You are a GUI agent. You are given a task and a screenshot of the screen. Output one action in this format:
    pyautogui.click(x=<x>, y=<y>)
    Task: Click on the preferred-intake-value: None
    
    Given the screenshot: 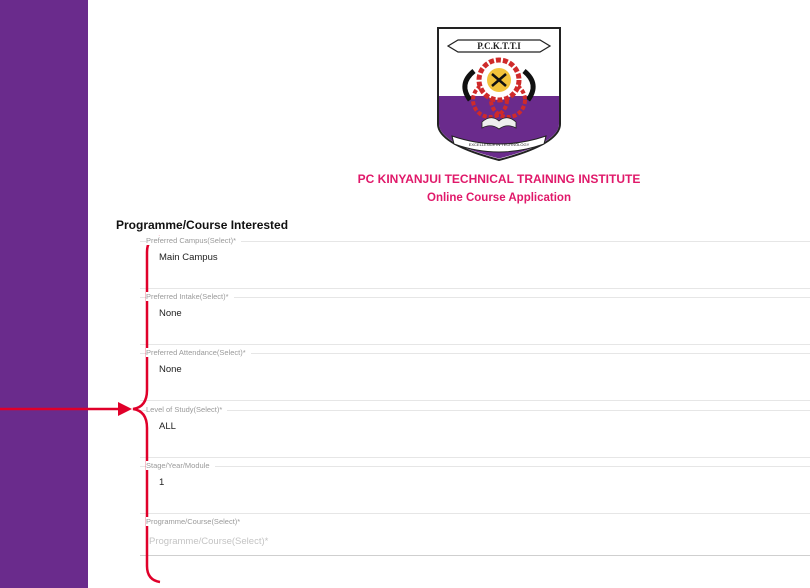 What is the action you would take?
    pyautogui.click(x=170, y=313)
    